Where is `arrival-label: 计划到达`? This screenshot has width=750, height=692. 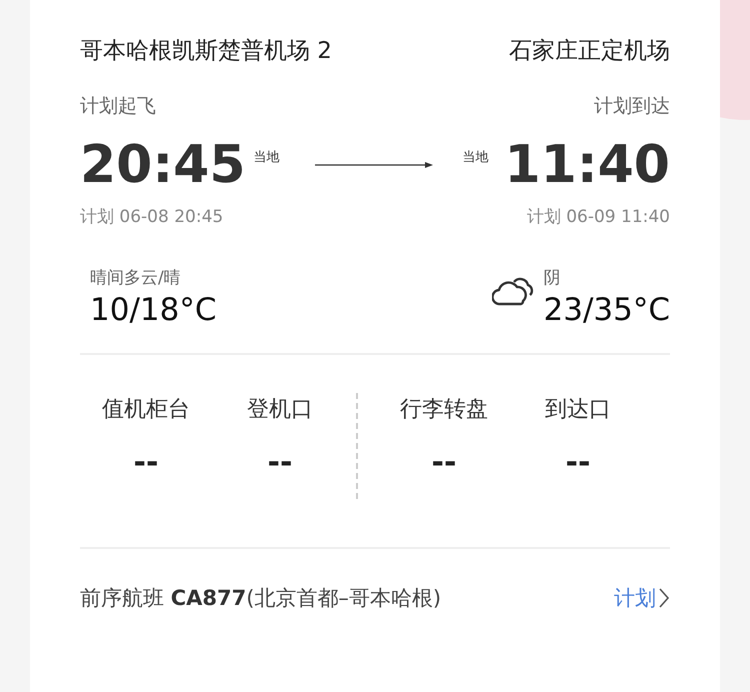
arrival-label: 计划到达 is located at coordinates (632, 106).